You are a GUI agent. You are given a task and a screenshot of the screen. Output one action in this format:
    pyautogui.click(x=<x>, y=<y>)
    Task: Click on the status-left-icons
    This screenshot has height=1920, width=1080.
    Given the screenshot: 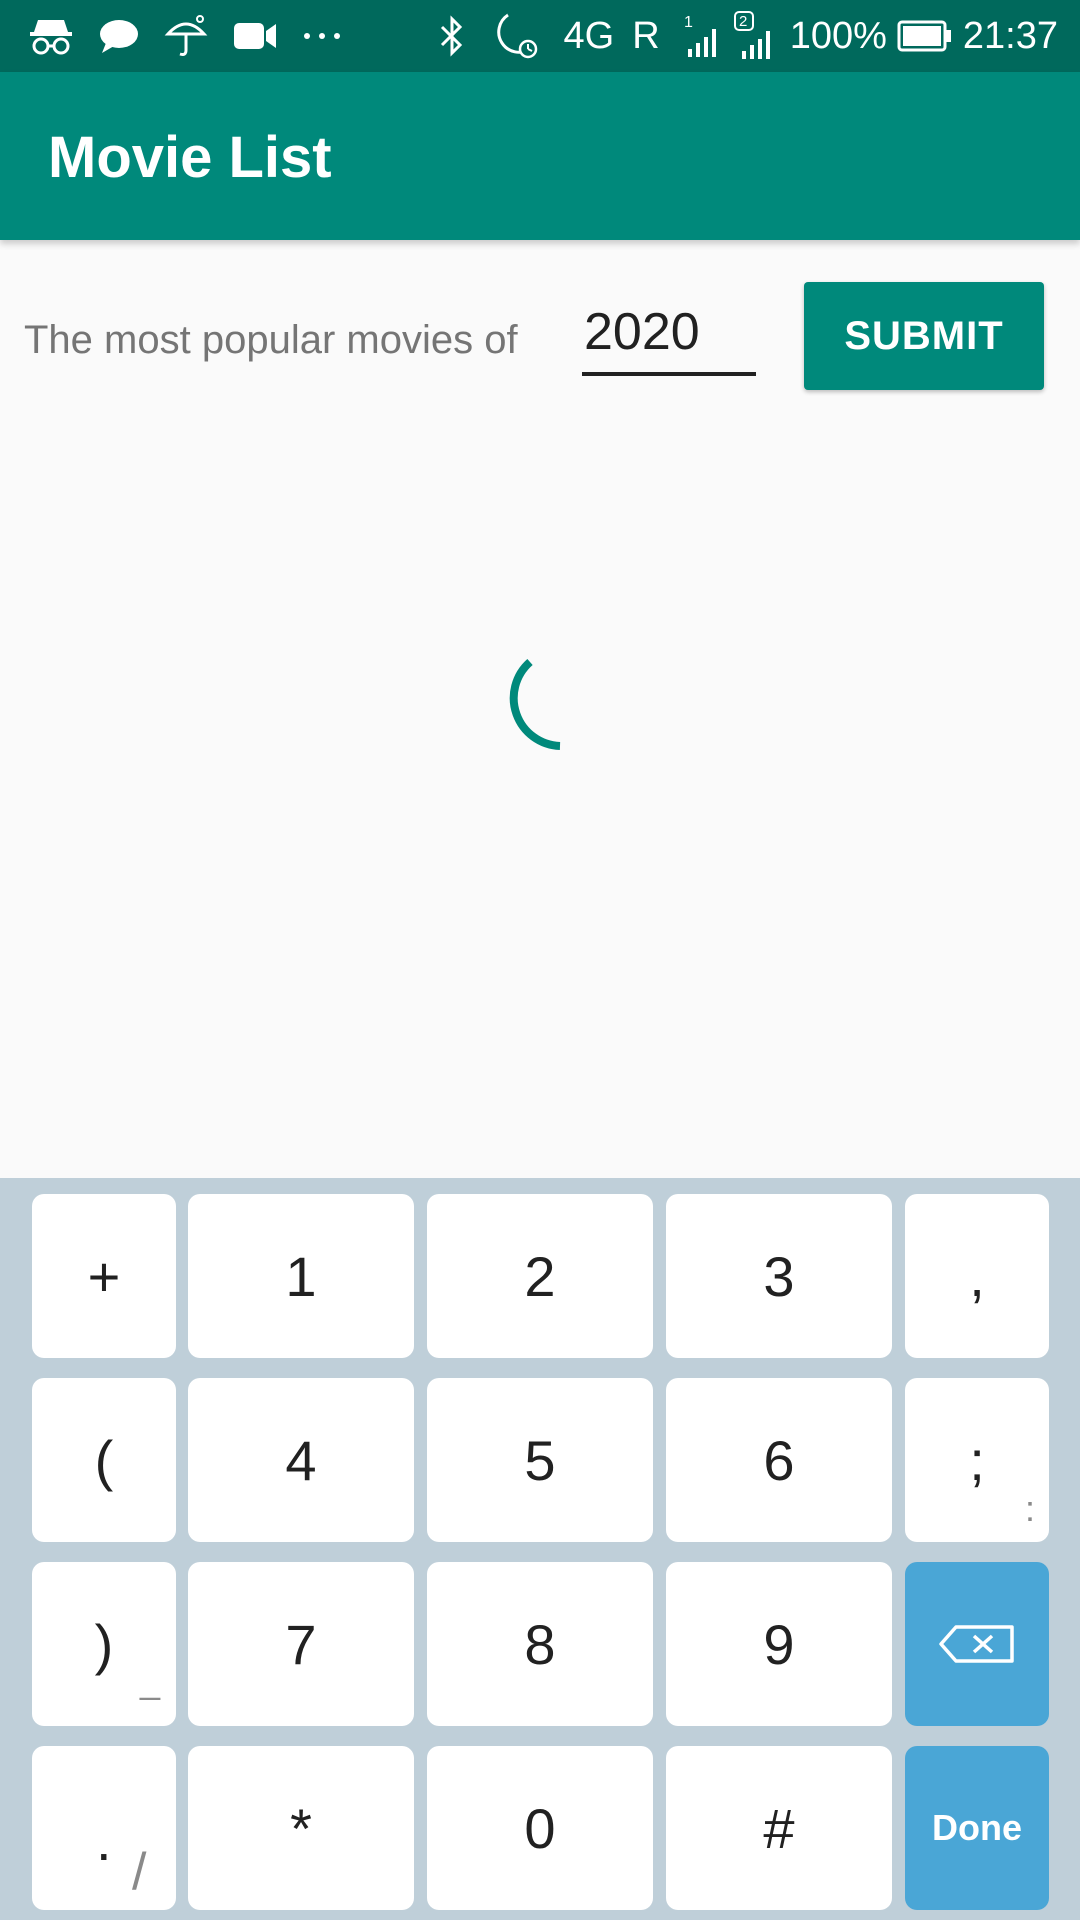 What is the action you would take?
    pyautogui.click(x=197, y=36)
    